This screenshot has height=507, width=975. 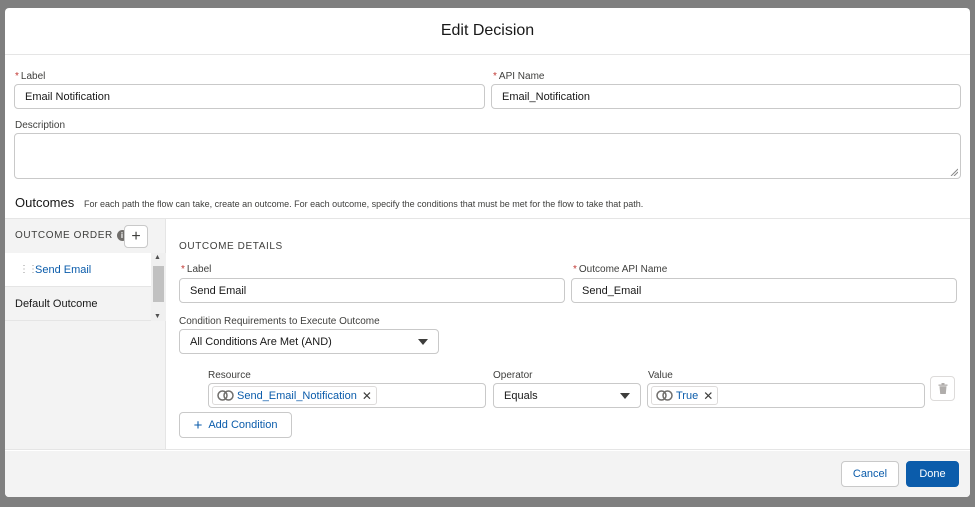 I want to click on outcome-api-name-field-label: * Outcome API Name, so click(x=620, y=269).